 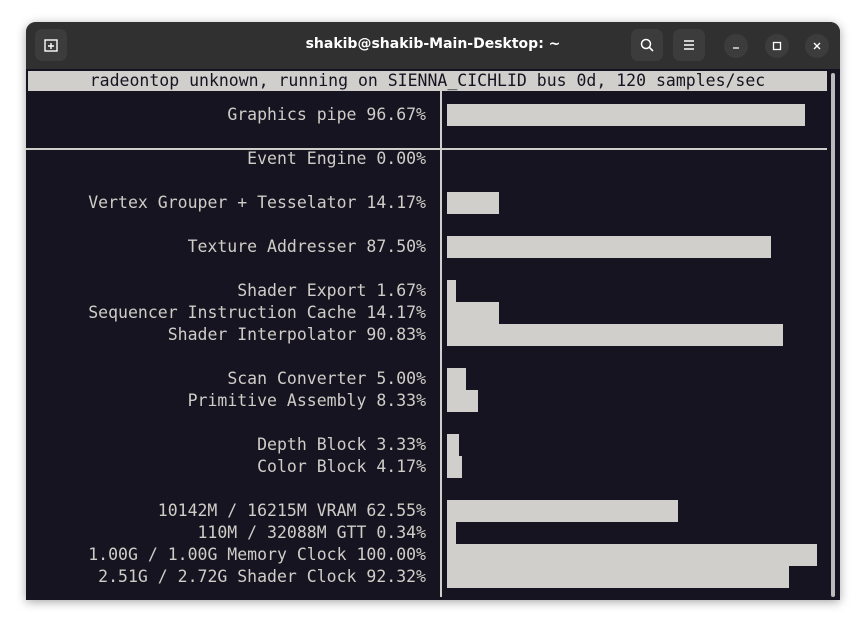 What do you see at coordinates (257, 510) in the screenshot?
I see `metric-label: 10142M / 16215M VRAM` at bounding box center [257, 510].